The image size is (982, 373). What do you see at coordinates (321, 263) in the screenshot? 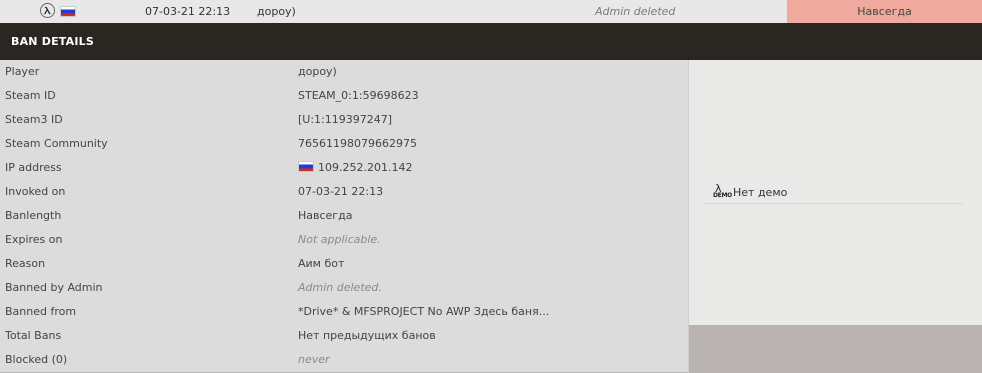
I see `detail-value: Аим бот` at bounding box center [321, 263].